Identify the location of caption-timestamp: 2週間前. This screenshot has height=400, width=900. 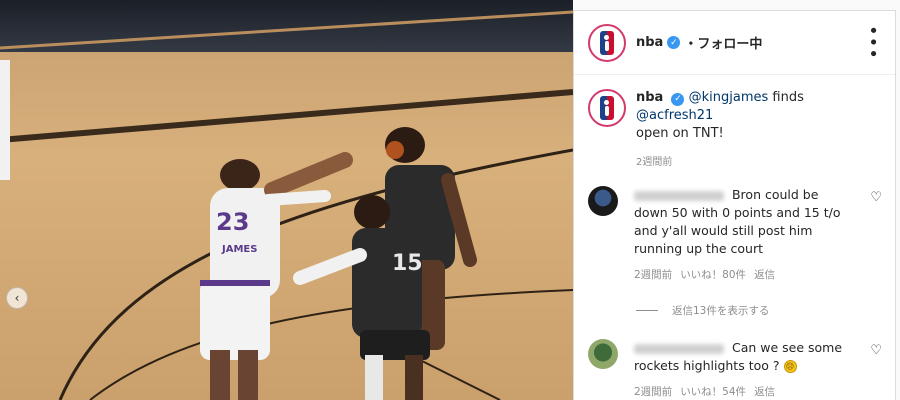
(765, 160).